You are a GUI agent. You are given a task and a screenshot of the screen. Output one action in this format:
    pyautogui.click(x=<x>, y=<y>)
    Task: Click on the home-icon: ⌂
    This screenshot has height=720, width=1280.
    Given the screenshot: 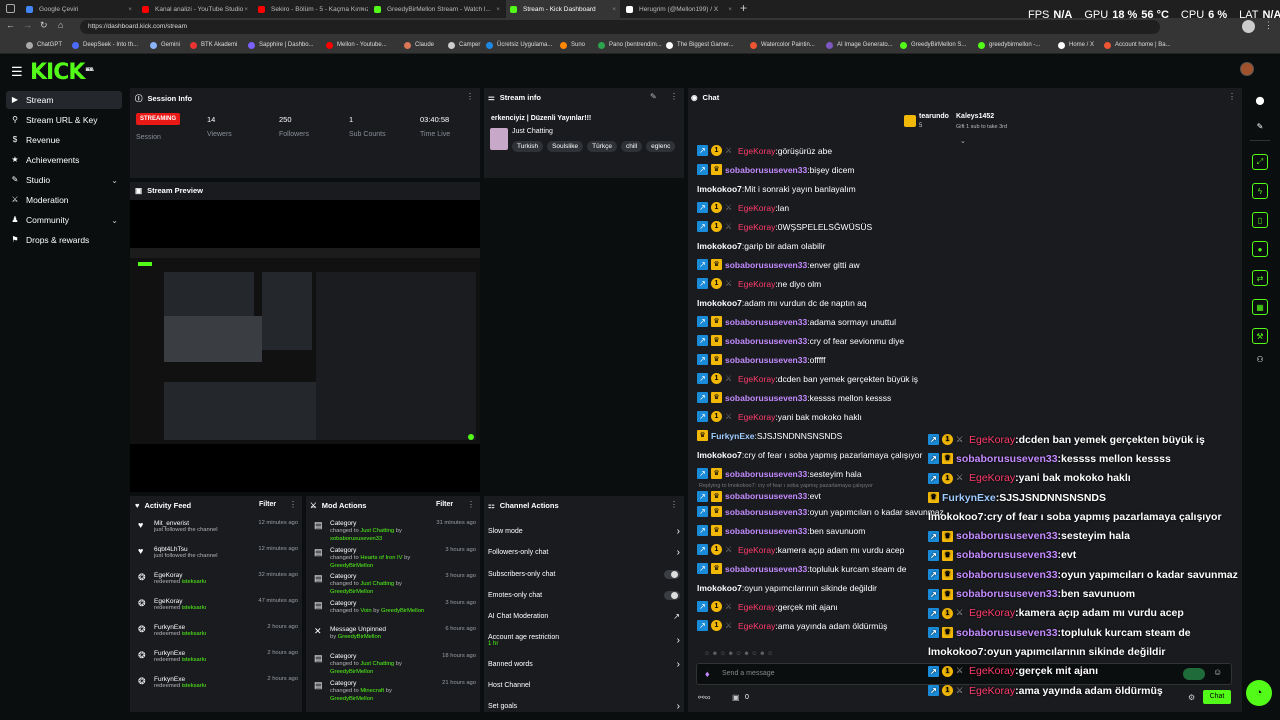 What is the action you would take?
    pyautogui.click(x=60, y=25)
    